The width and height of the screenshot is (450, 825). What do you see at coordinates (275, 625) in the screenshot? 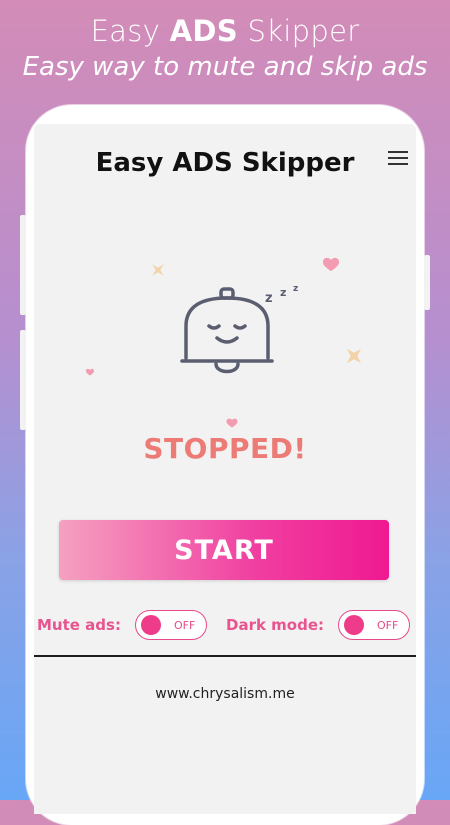
I see `dark-mode-label: Dark mode:` at bounding box center [275, 625].